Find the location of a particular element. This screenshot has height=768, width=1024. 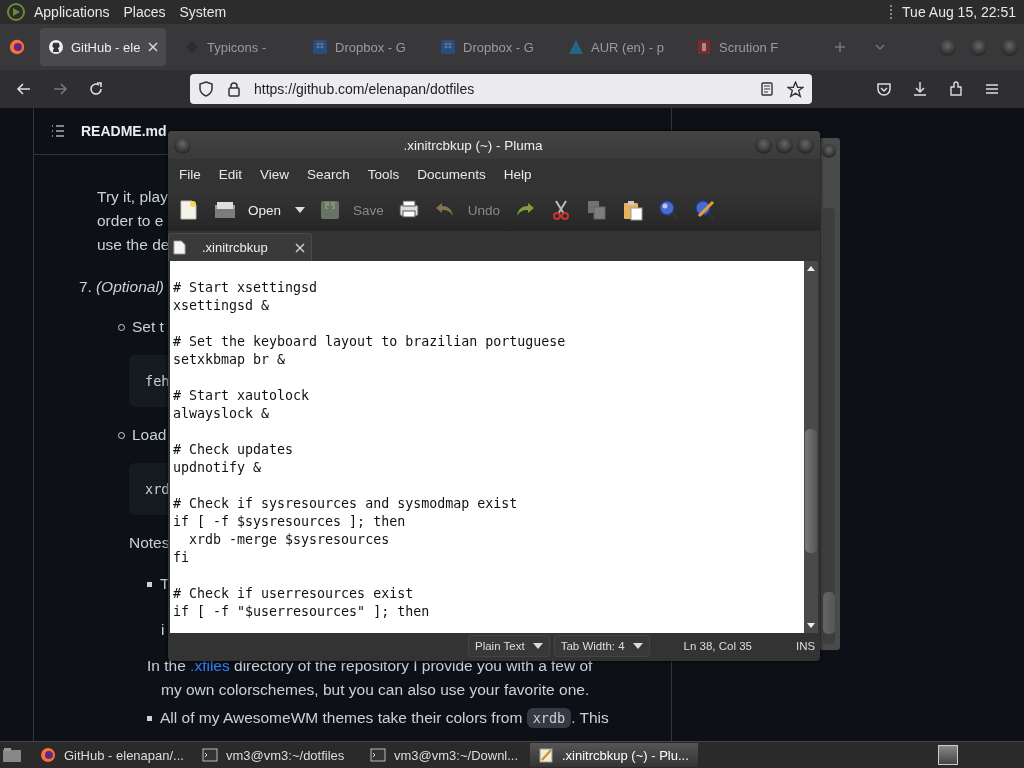

scroll-down-icon is located at coordinates (811, 626).